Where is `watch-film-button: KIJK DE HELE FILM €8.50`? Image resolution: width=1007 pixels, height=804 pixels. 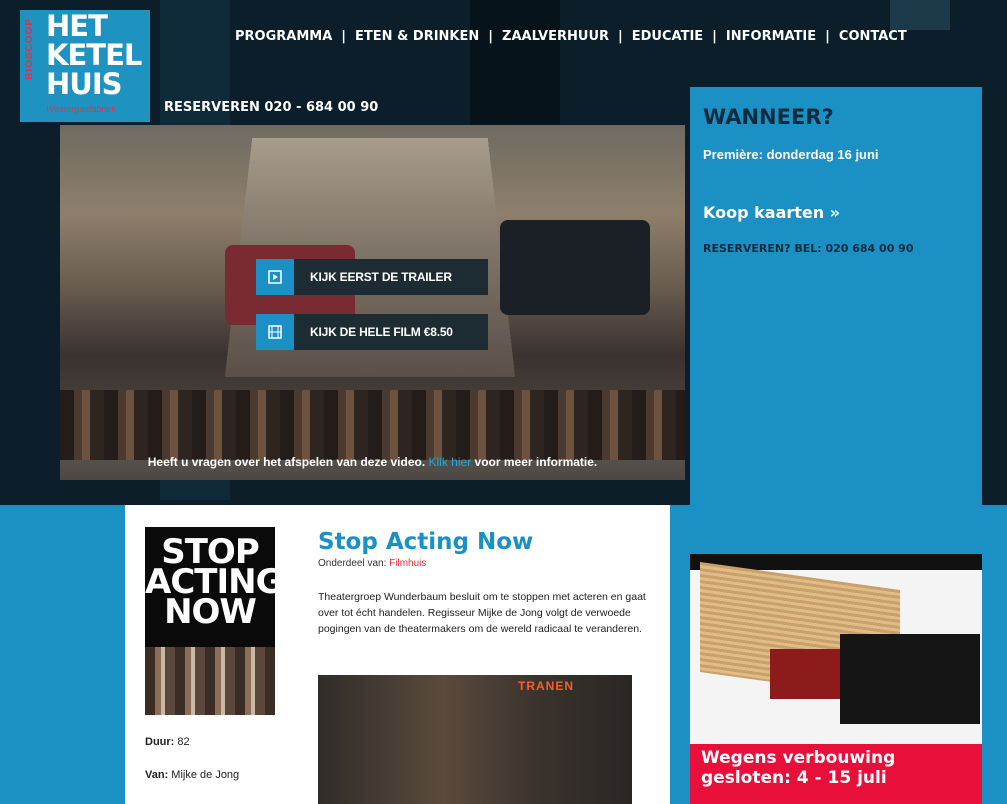
watch-film-button: KIJK DE HELE FILM €8.50 is located at coordinates (372, 332).